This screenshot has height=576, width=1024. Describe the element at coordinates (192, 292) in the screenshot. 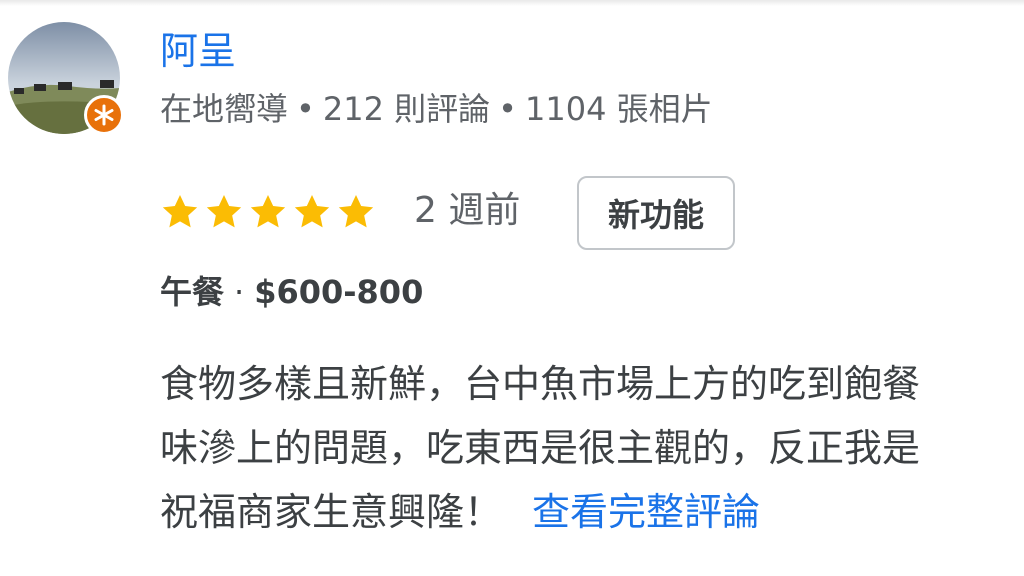

I see `meal-type: 午餐` at that location.